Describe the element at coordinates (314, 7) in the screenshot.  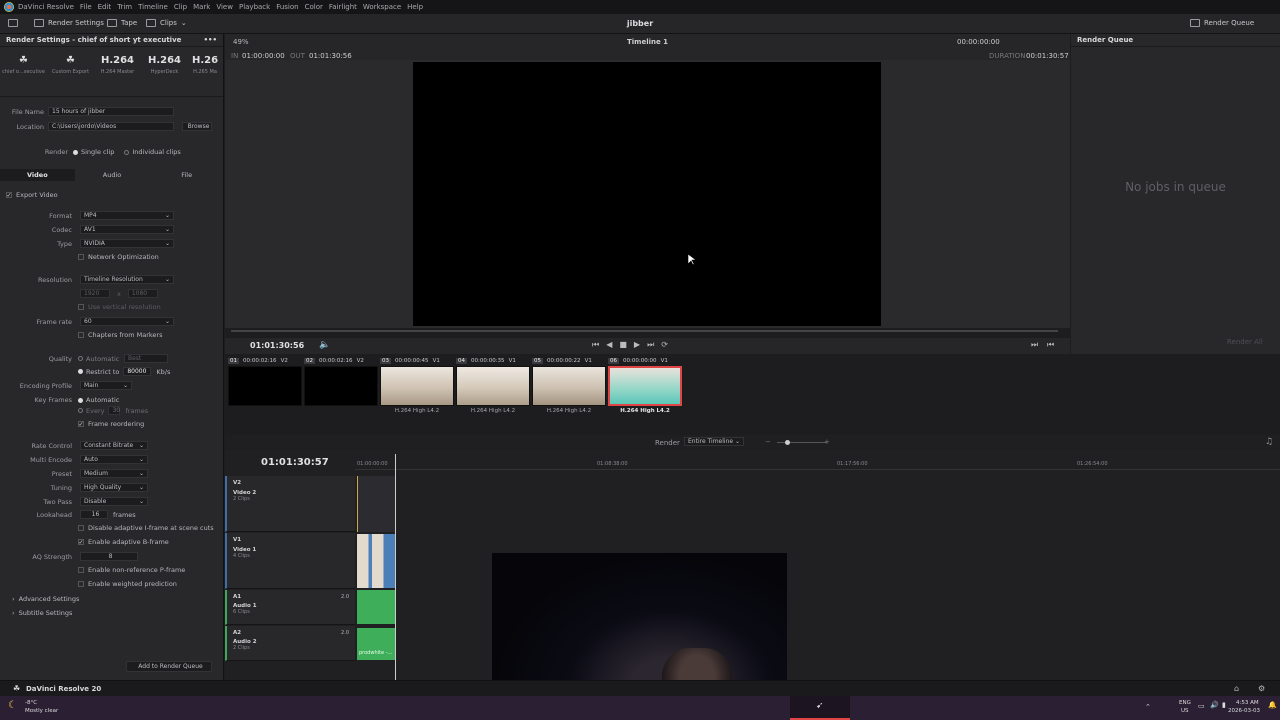
I see `menu-color: Color` at that location.